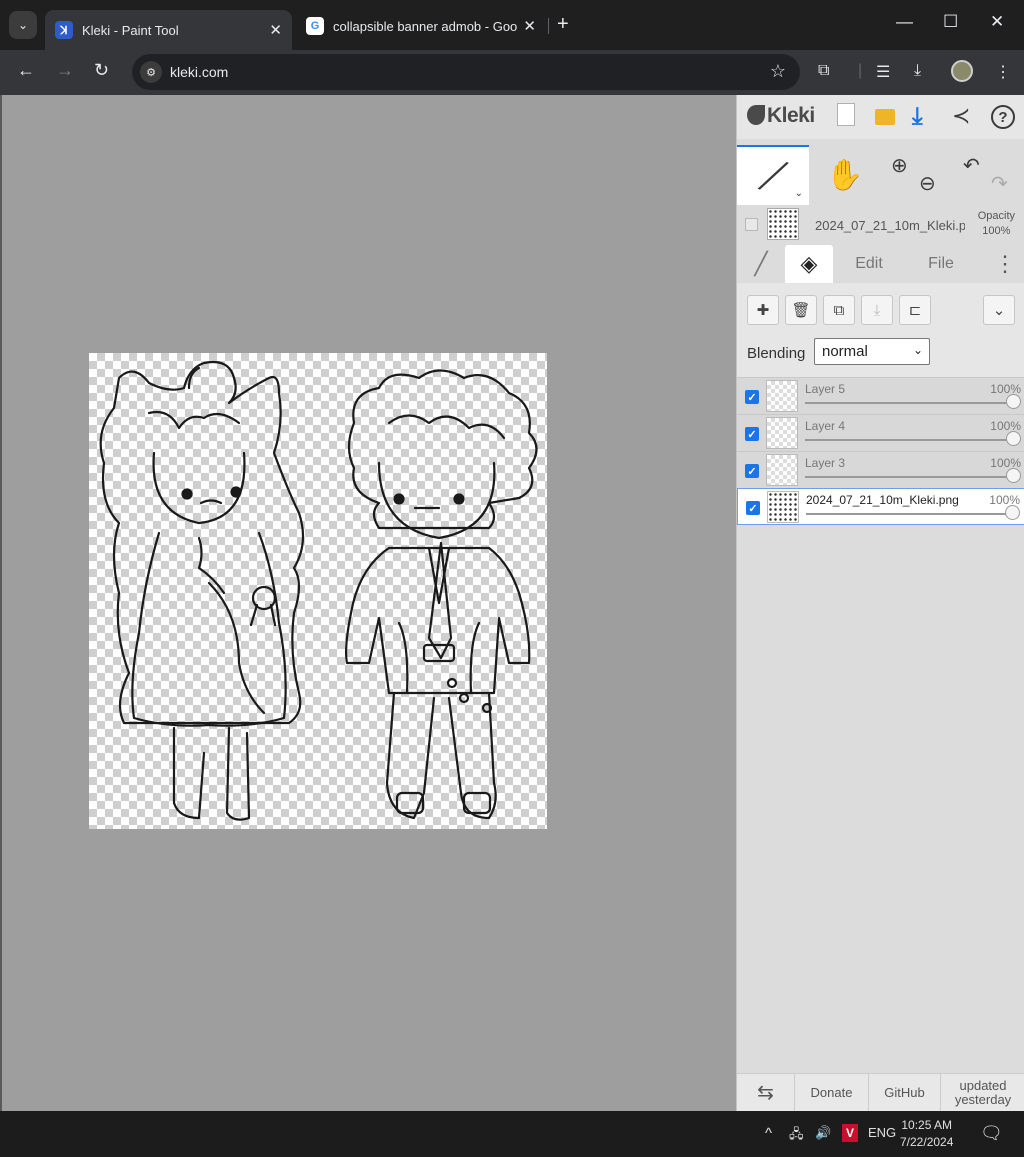 This screenshot has height=1157, width=1024. What do you see at coordinates (825, 463) in the screenshot?
I see `layer-name: Layer 3` at bounding box center [825, 463].